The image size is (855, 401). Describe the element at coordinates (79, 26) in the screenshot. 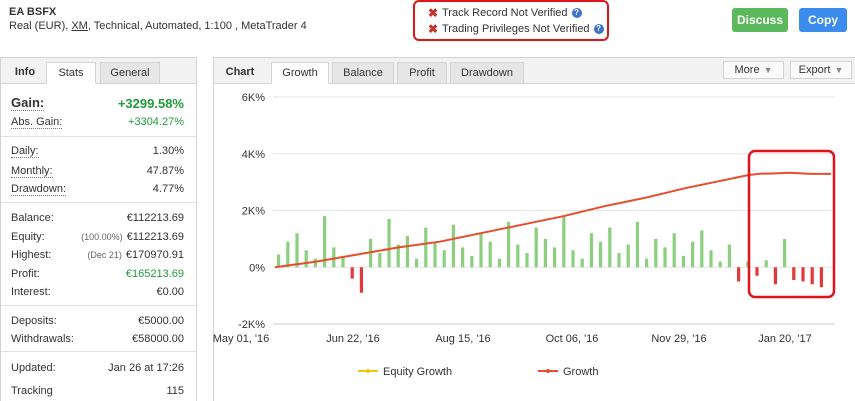

I see `broker-link: XM` at that location.